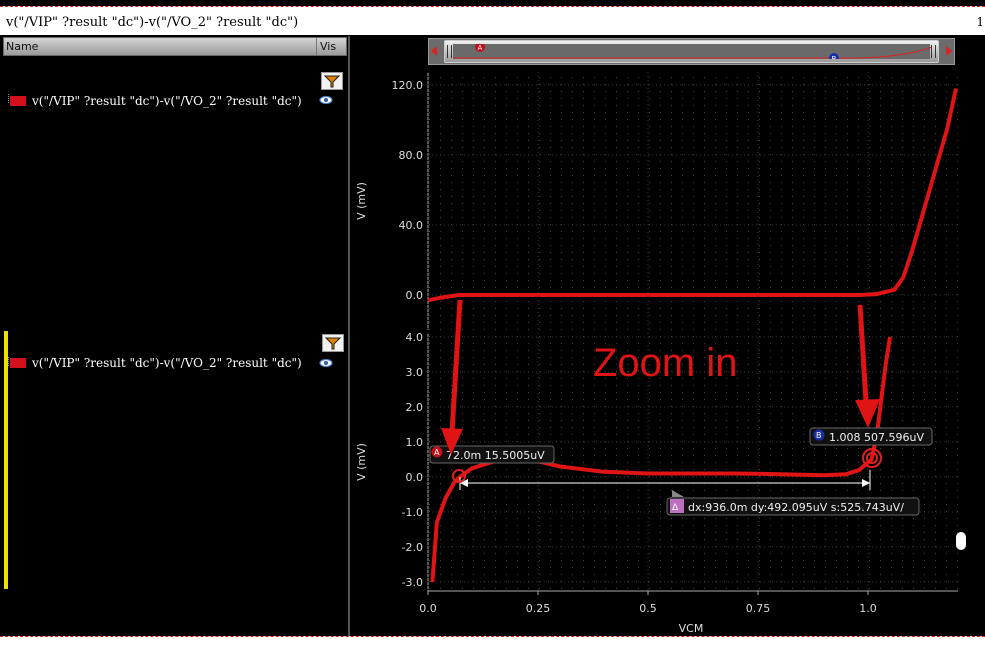  What do you see at coordinates (796, 507) in the screenshot?
I see `delta-label: dx:936.0m dy:492.095uV s:525.743uV/` at bounding box center [796, 507].